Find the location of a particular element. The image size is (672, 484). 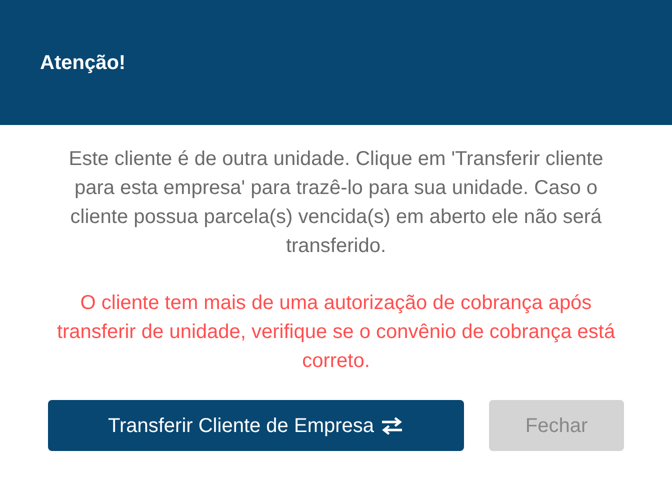

swap-arrows-icon is located at coordinates (392, 425).